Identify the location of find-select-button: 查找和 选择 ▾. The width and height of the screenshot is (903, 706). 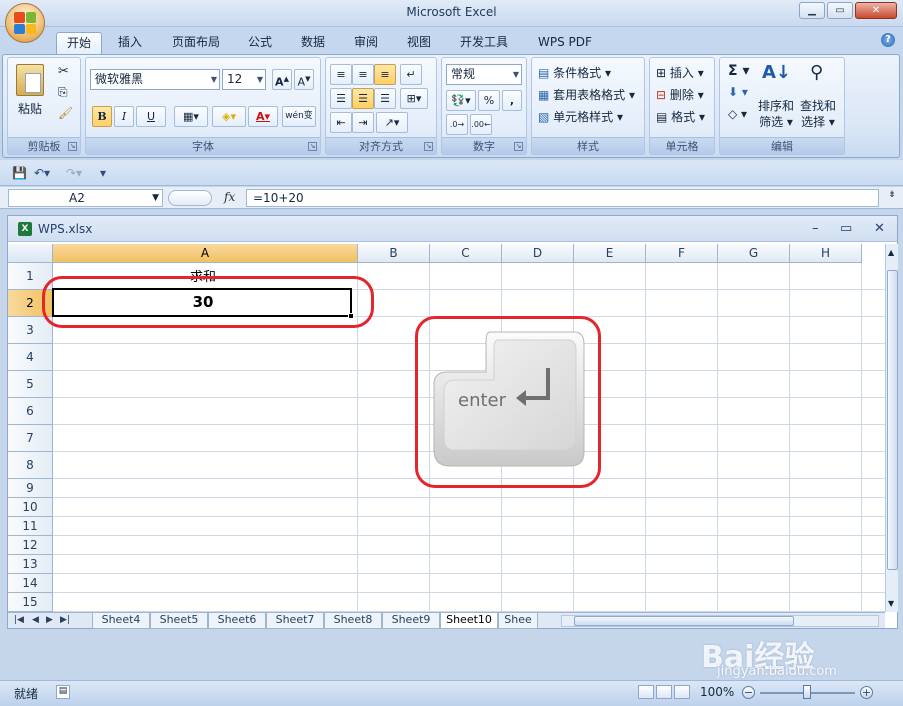
(818, 114).